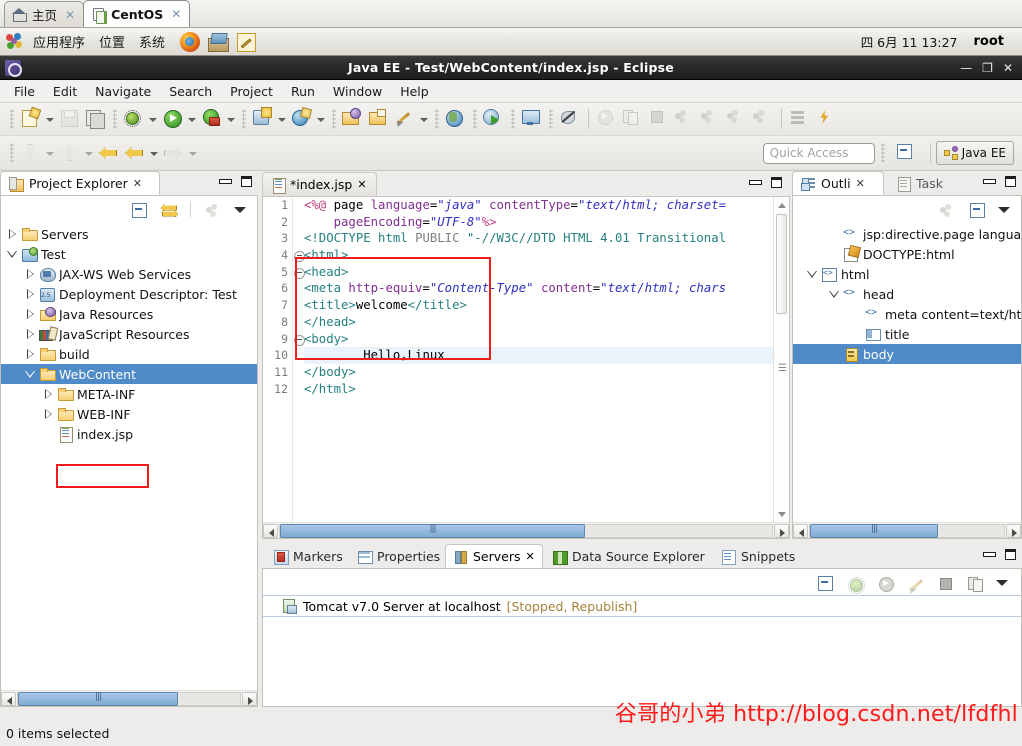 The width and height of the screenshot is (1022, 746). Describe the element at coordinates (494, 119) in the screenshot. I see `open-web-browser-icon` at that location.